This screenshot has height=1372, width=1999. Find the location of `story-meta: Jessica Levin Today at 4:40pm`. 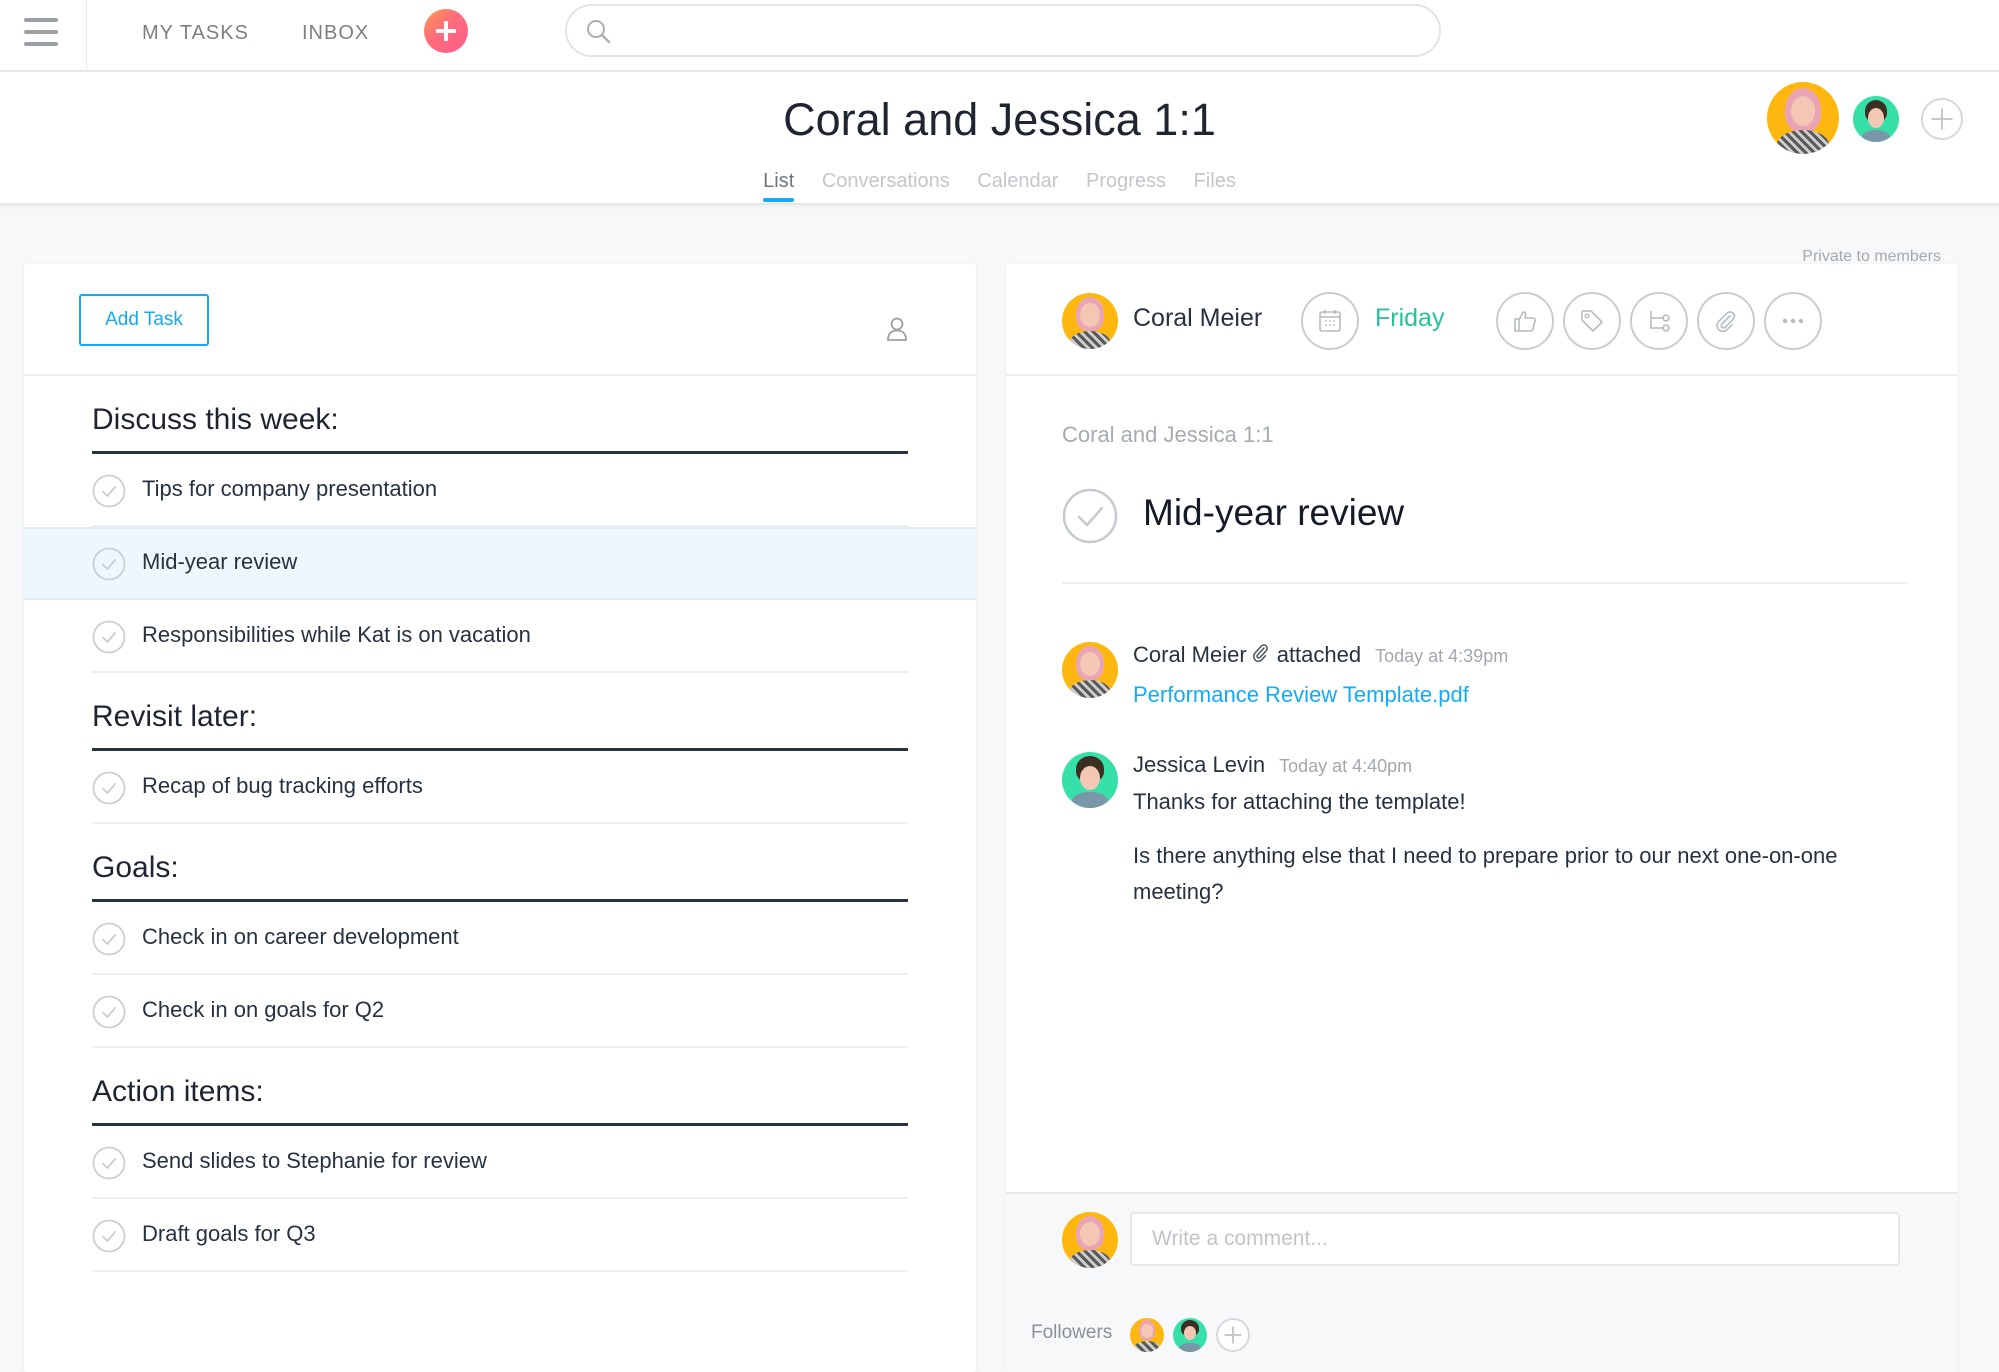

story-meta: Jessica Levin Today at 4:40pm is located at coordinates (1272, 765).